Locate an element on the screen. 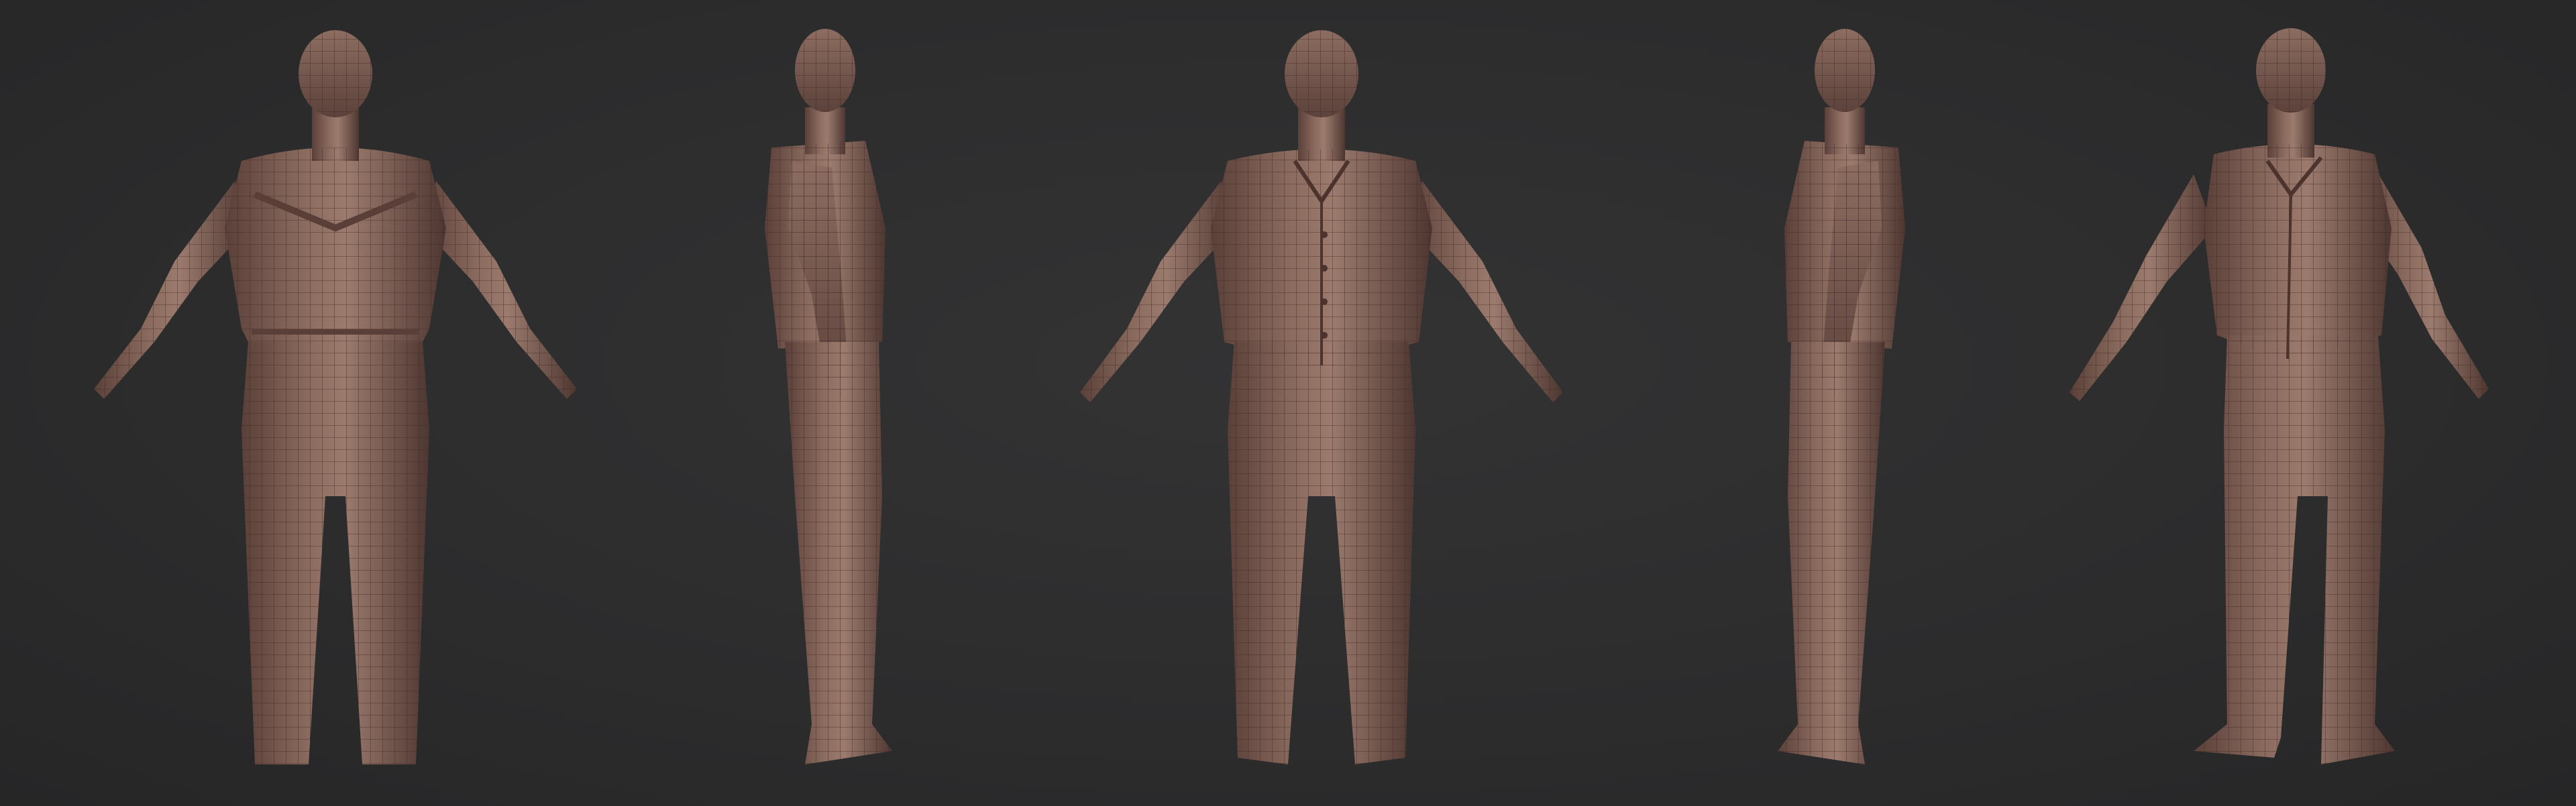 The height and width of the screenshot is (806, 2576). three-quarter-view-mesh is located at coordinates (2279, 396).